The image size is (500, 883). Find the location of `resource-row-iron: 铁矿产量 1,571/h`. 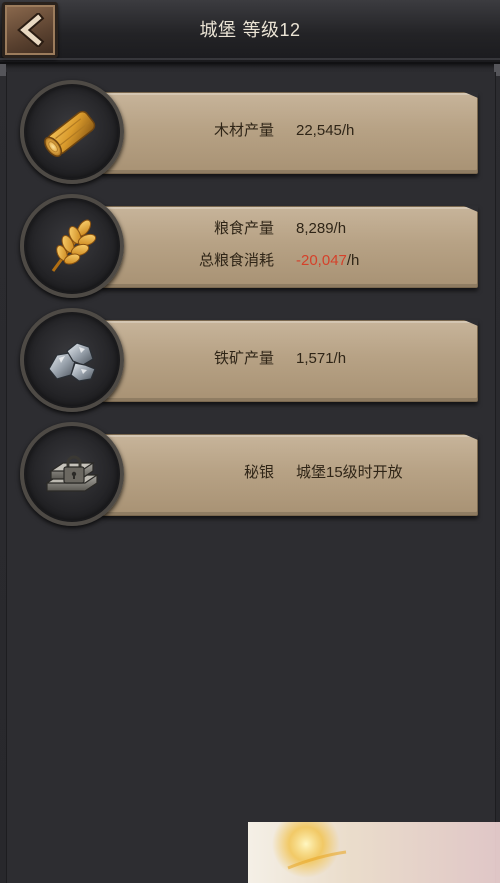

resource-row-iron: 铁矿产量 1,571/h is located at coordinates (250, 360).